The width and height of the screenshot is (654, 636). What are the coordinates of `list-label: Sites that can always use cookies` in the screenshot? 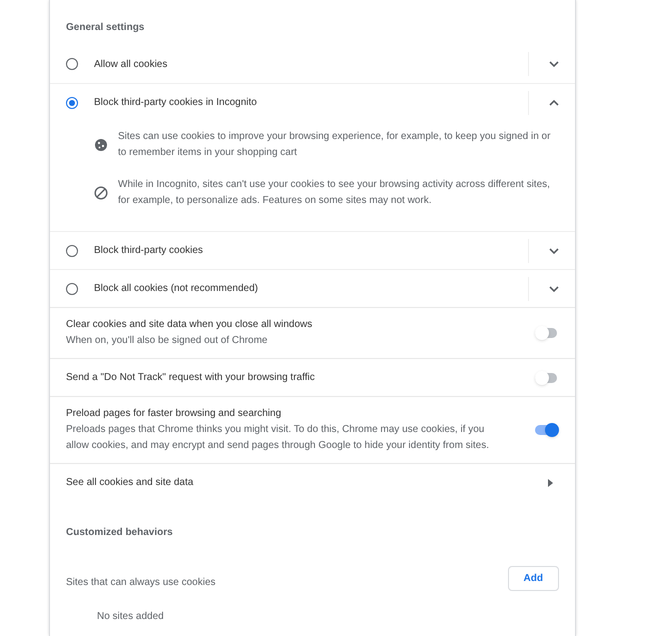 It's located at (141, 583).